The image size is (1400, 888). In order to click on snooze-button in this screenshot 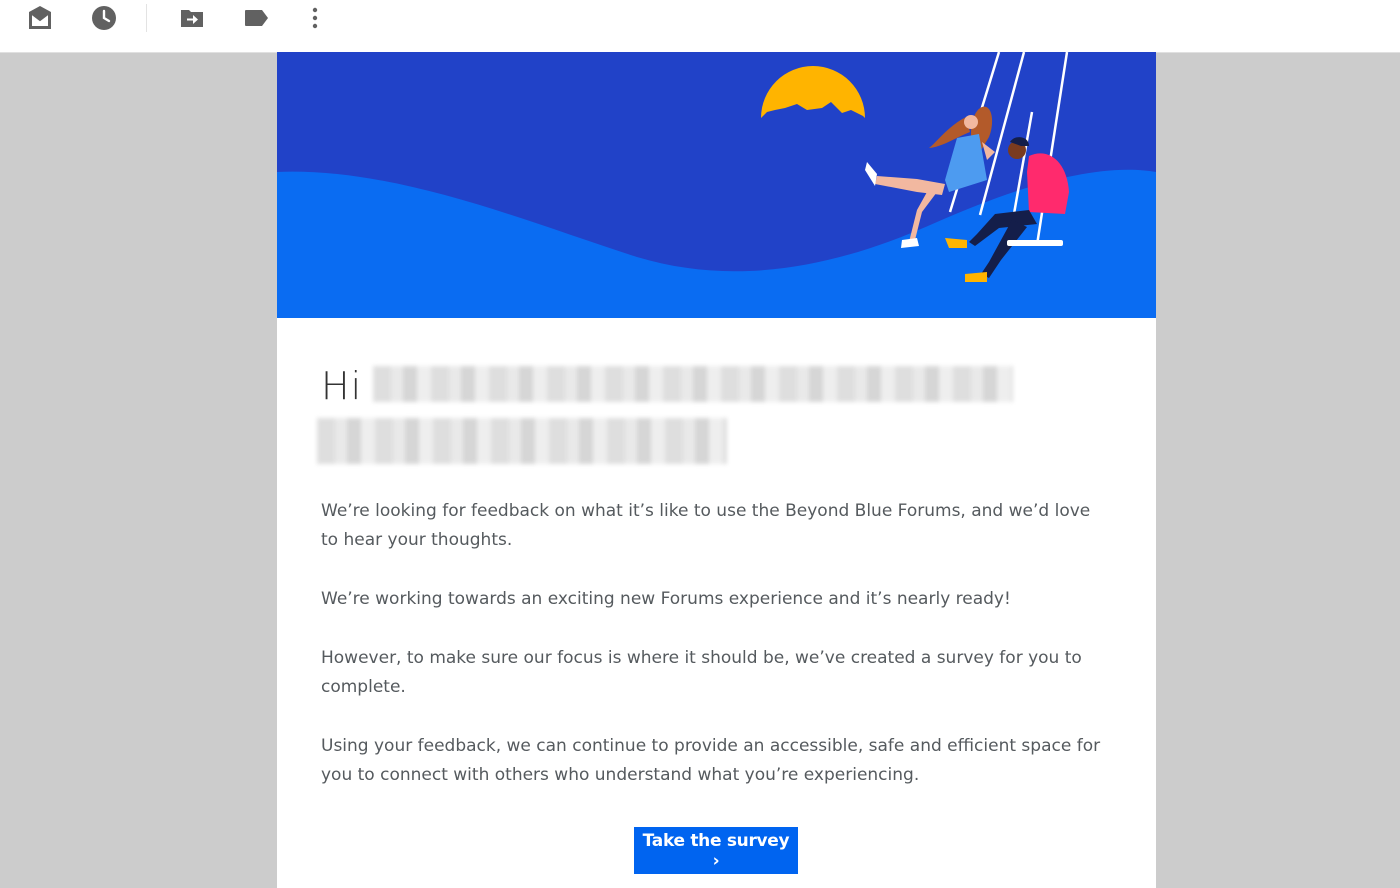, I will do `click(104, 18)`.